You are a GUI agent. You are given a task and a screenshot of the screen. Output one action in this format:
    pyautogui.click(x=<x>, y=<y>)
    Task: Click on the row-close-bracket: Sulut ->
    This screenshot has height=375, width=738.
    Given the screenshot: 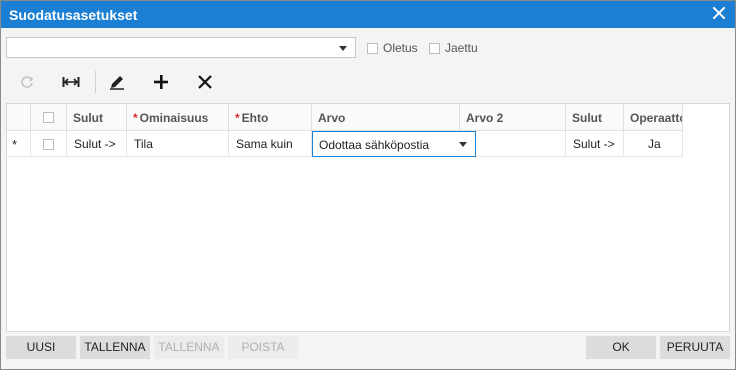 What is the action you would take?
    pyautogui.click(x=595, y=144)
    